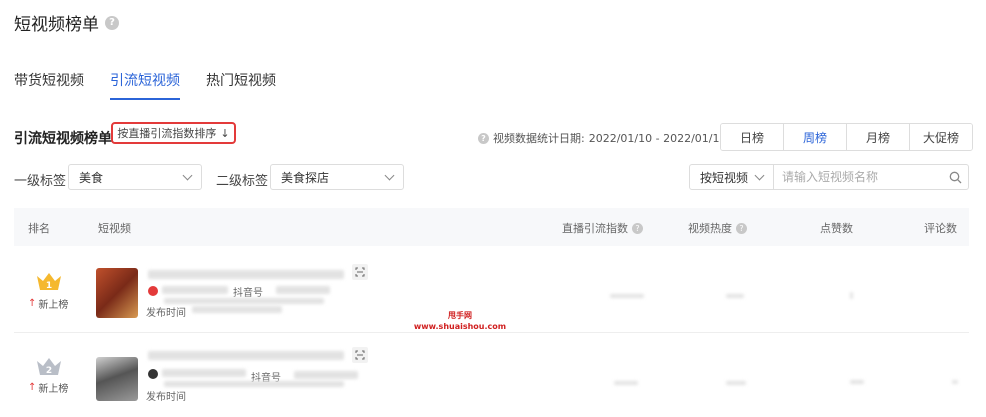 The height and width of the screenshot is (417, 986). I want to click on rank-number: 1, so click(49, 286).